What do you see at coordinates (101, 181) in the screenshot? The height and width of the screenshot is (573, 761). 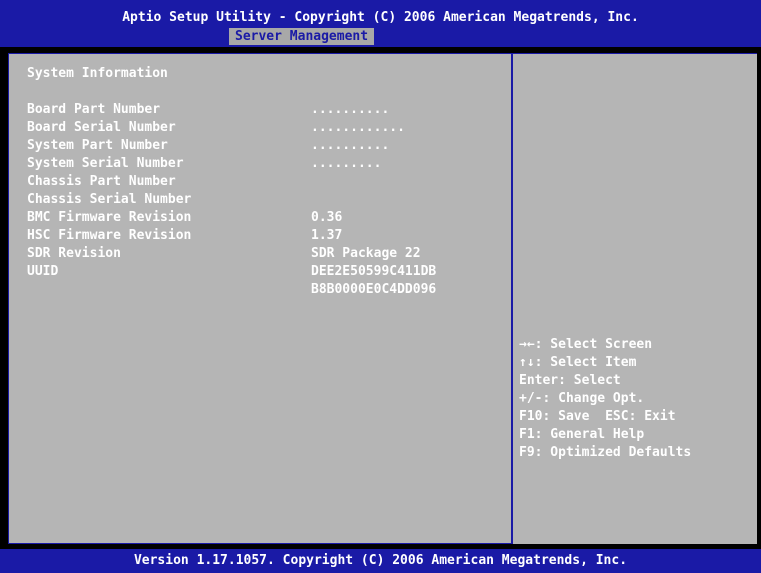 I see `label-chassis-part-number: Chassis Part Number` at bounding box center [101, 181].